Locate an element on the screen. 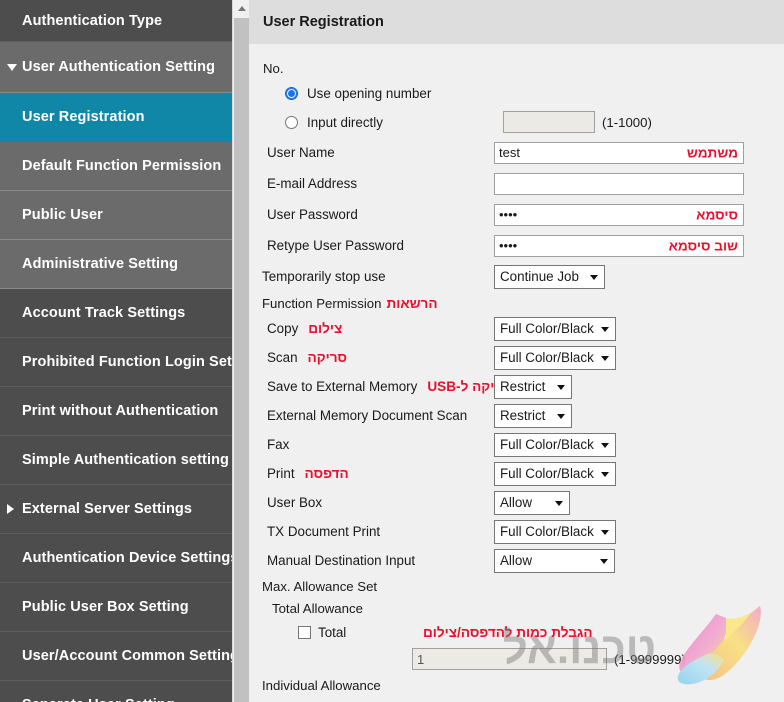  permission-select-user-box: Allow is located at coordinates (532, 502).